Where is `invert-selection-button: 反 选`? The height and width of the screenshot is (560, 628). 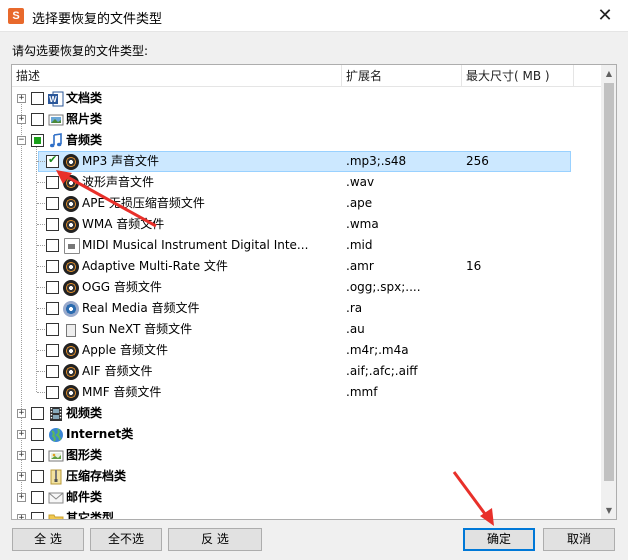
invert-selection-button: 反 选 is located at coordinates (215, 539).